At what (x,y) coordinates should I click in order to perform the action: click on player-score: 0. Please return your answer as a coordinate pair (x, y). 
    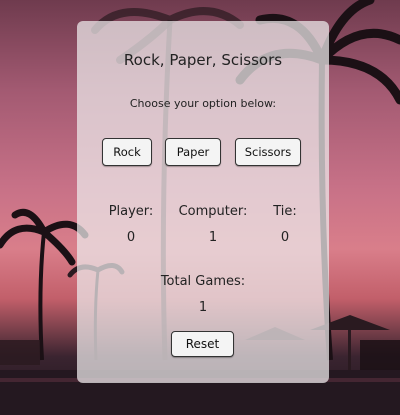
    Looking at the image, I should click on (131, 237).